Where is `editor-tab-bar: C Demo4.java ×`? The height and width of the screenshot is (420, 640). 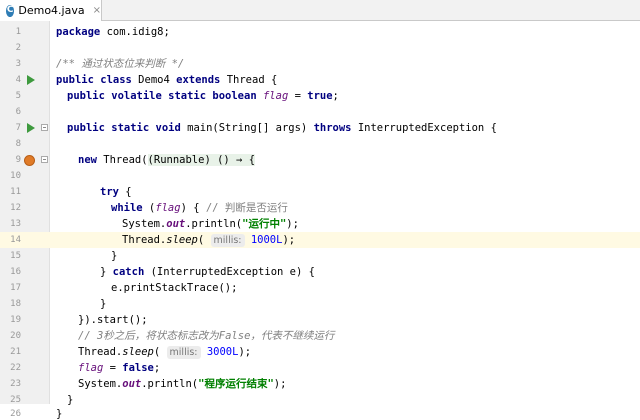 editor-tab-bar: C Demo4.java × is located at coordinates (320, 10).